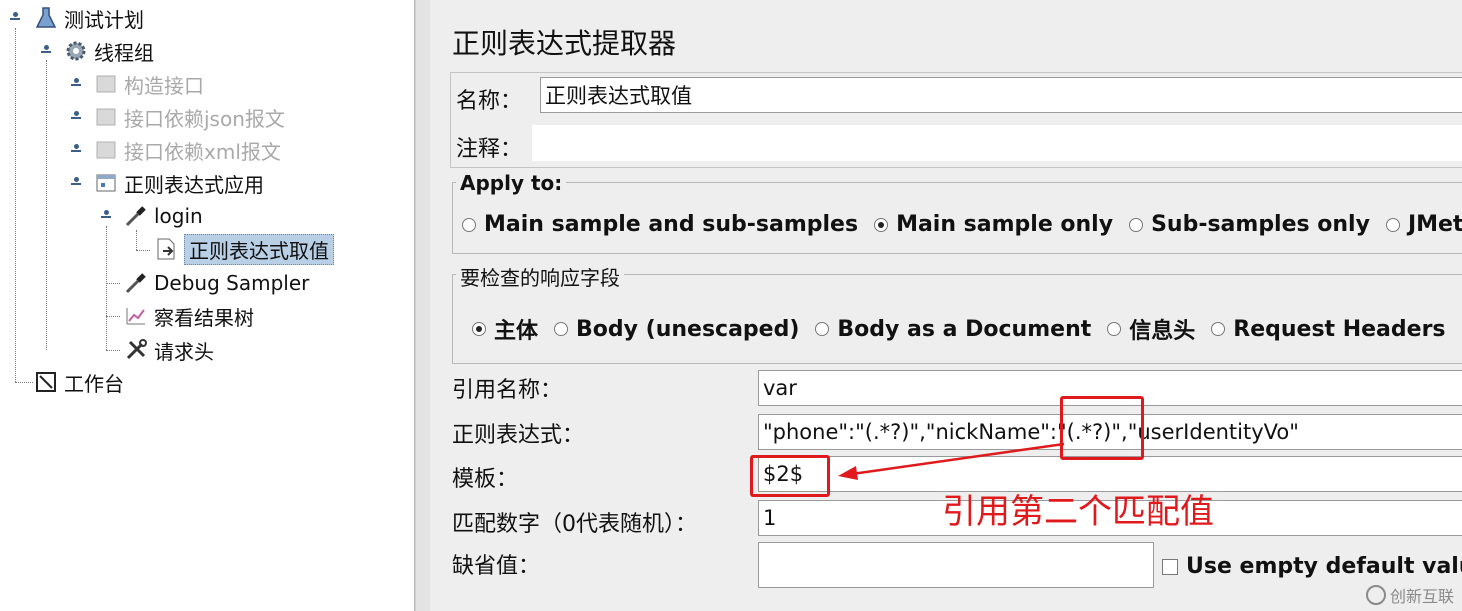 This screenshot has width=1462, height=611. Describe the element at coordinates (1170, 566) in the screenshot. I see `use-empty-default-checkbox` at that location.